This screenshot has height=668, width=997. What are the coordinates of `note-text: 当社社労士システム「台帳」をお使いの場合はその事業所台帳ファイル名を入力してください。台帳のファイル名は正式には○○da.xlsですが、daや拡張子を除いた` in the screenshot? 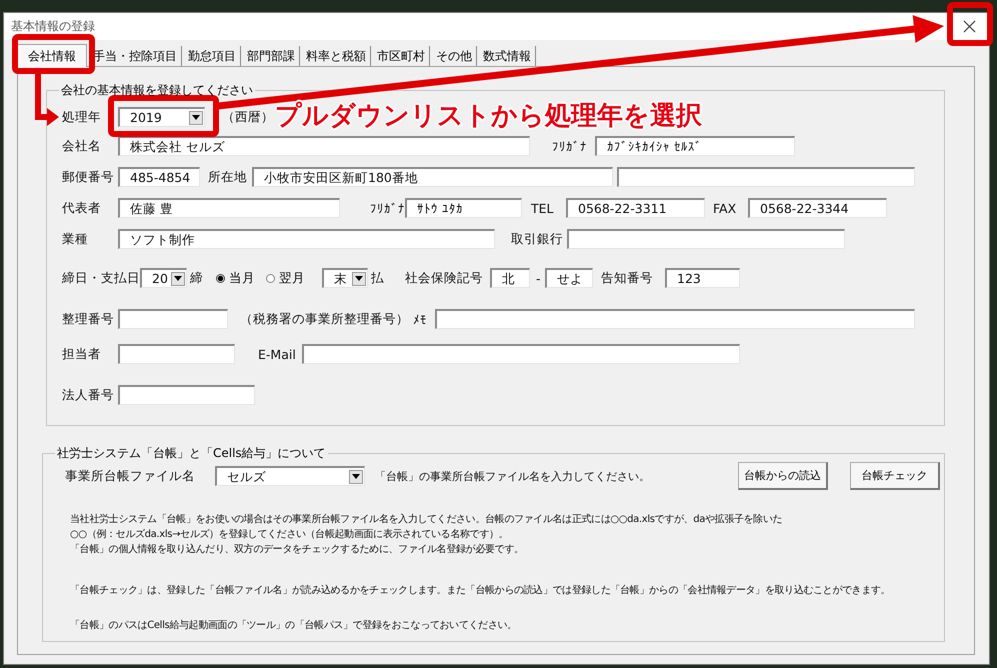 It's located at (427, 519).